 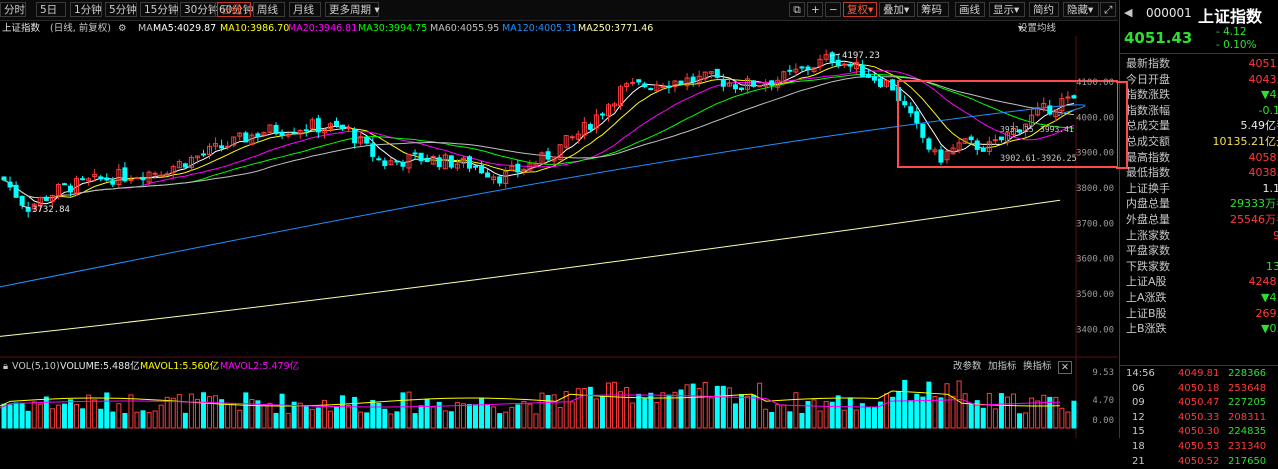 What do you see at coordinates (967, 367) in the screenshot?
I see `change-params-button: 改参数` at bounding box center [967, 367].